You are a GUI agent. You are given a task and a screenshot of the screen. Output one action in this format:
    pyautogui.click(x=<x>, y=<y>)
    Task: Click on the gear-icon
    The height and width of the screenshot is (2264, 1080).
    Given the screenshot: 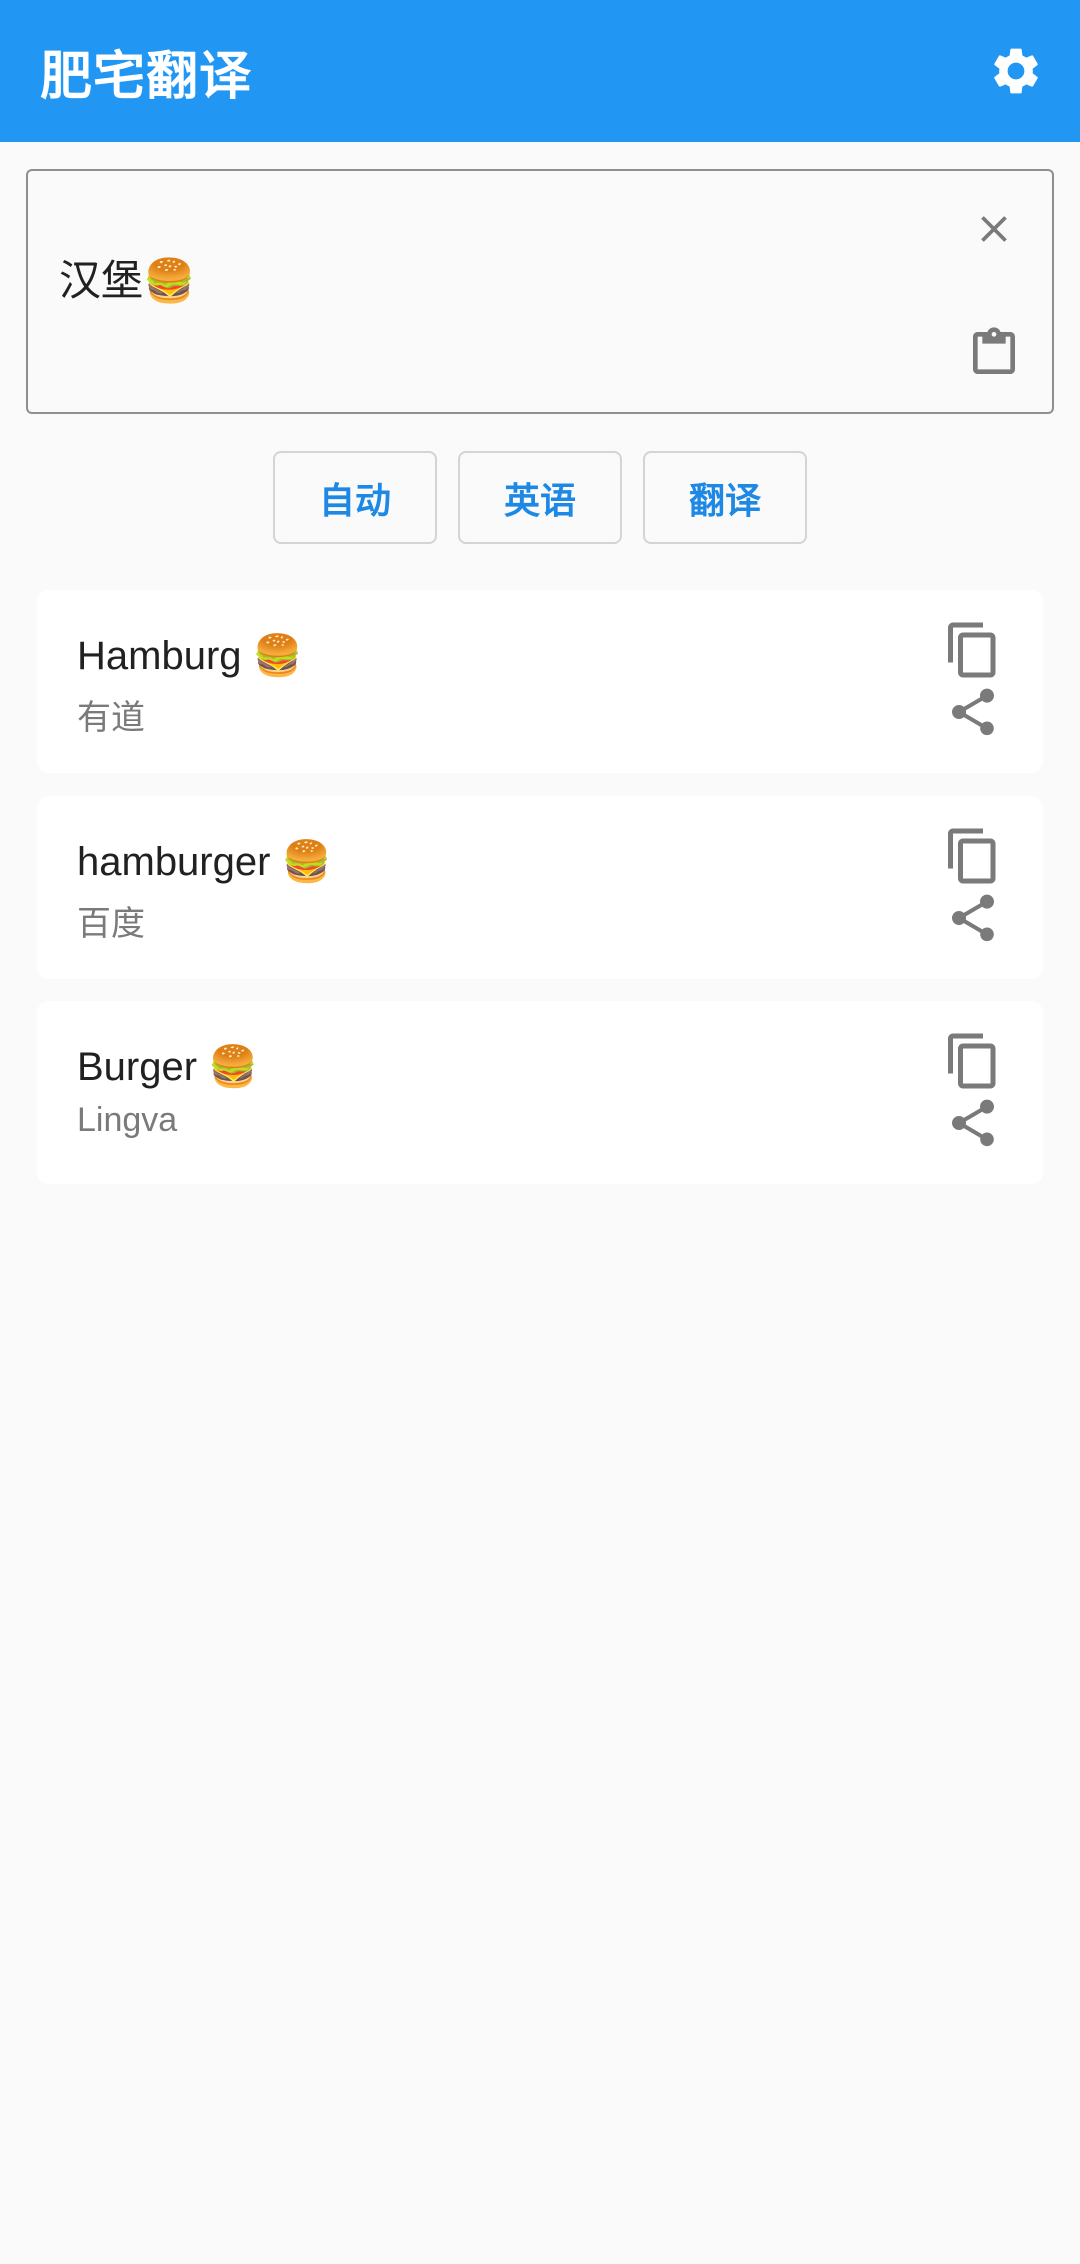 What is the action you would take?
    pyautogui.click(x=1016, y=71)
    